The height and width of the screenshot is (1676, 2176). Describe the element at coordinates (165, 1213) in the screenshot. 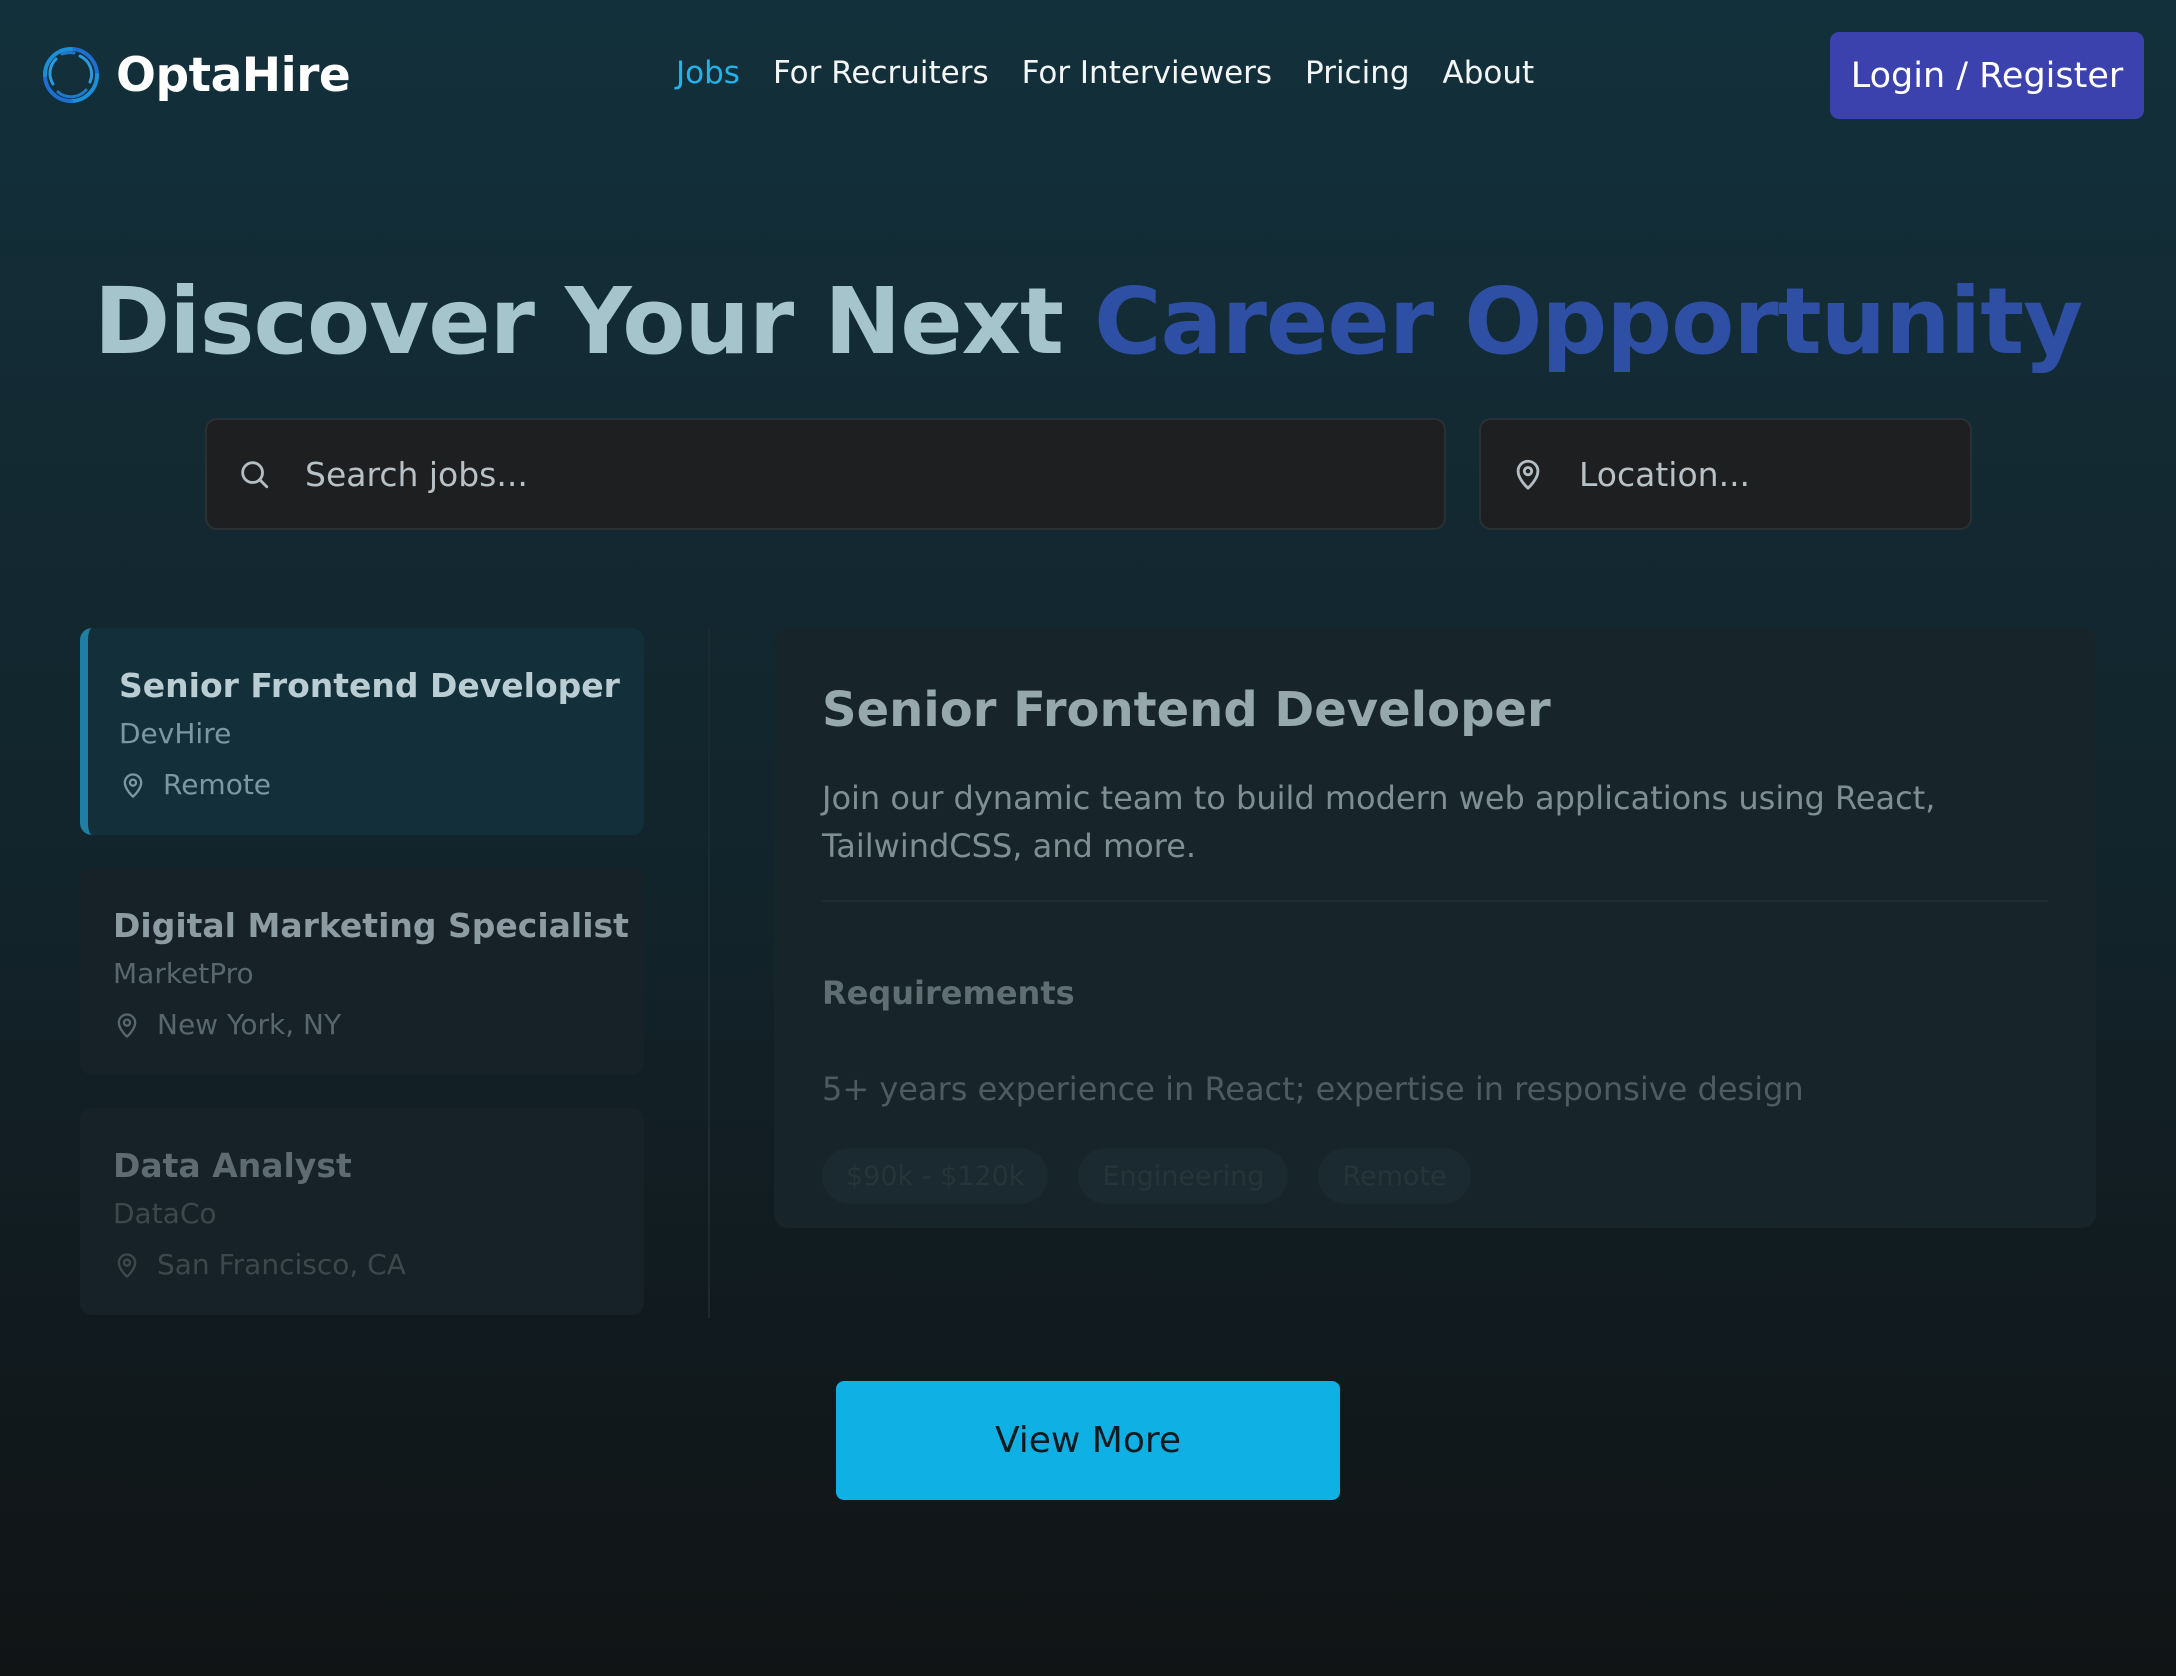

I see `job-card-company: DataCo` at that location.